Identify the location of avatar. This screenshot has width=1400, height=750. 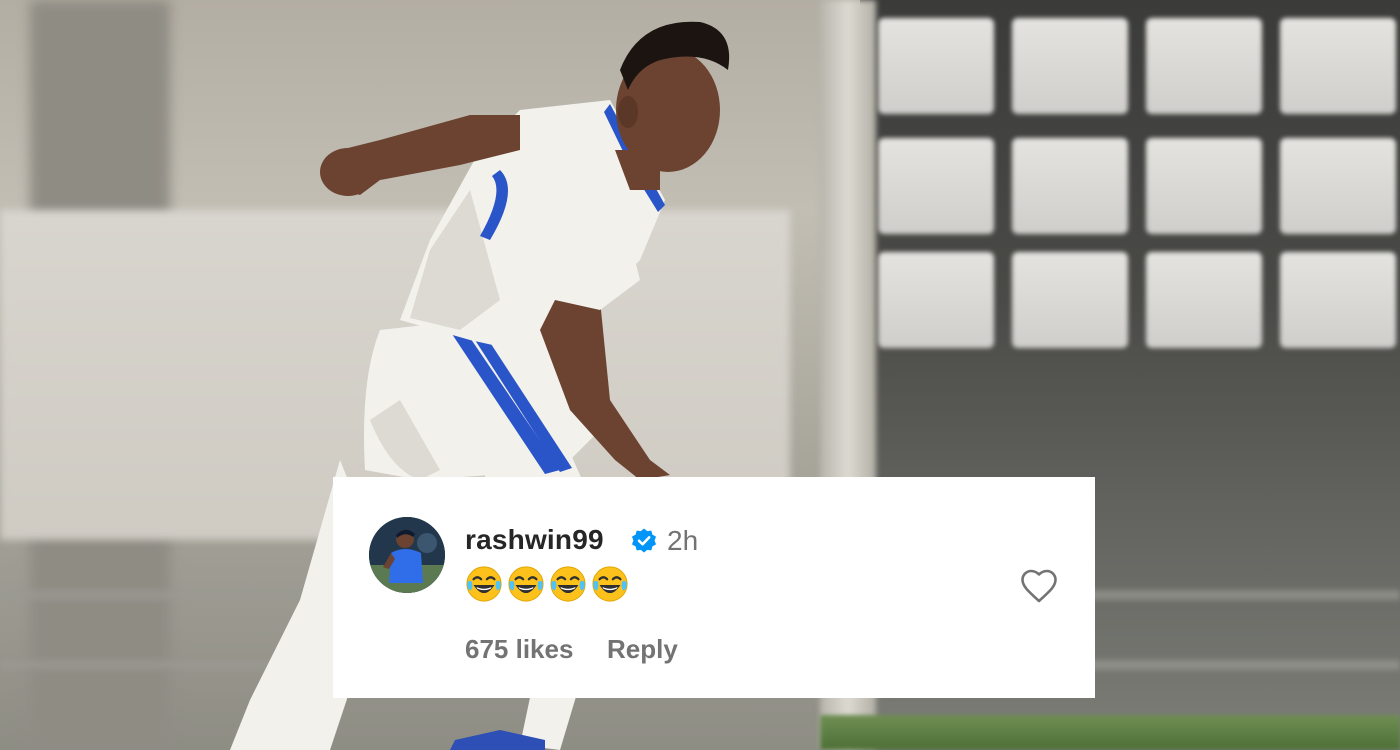
(407, 555).